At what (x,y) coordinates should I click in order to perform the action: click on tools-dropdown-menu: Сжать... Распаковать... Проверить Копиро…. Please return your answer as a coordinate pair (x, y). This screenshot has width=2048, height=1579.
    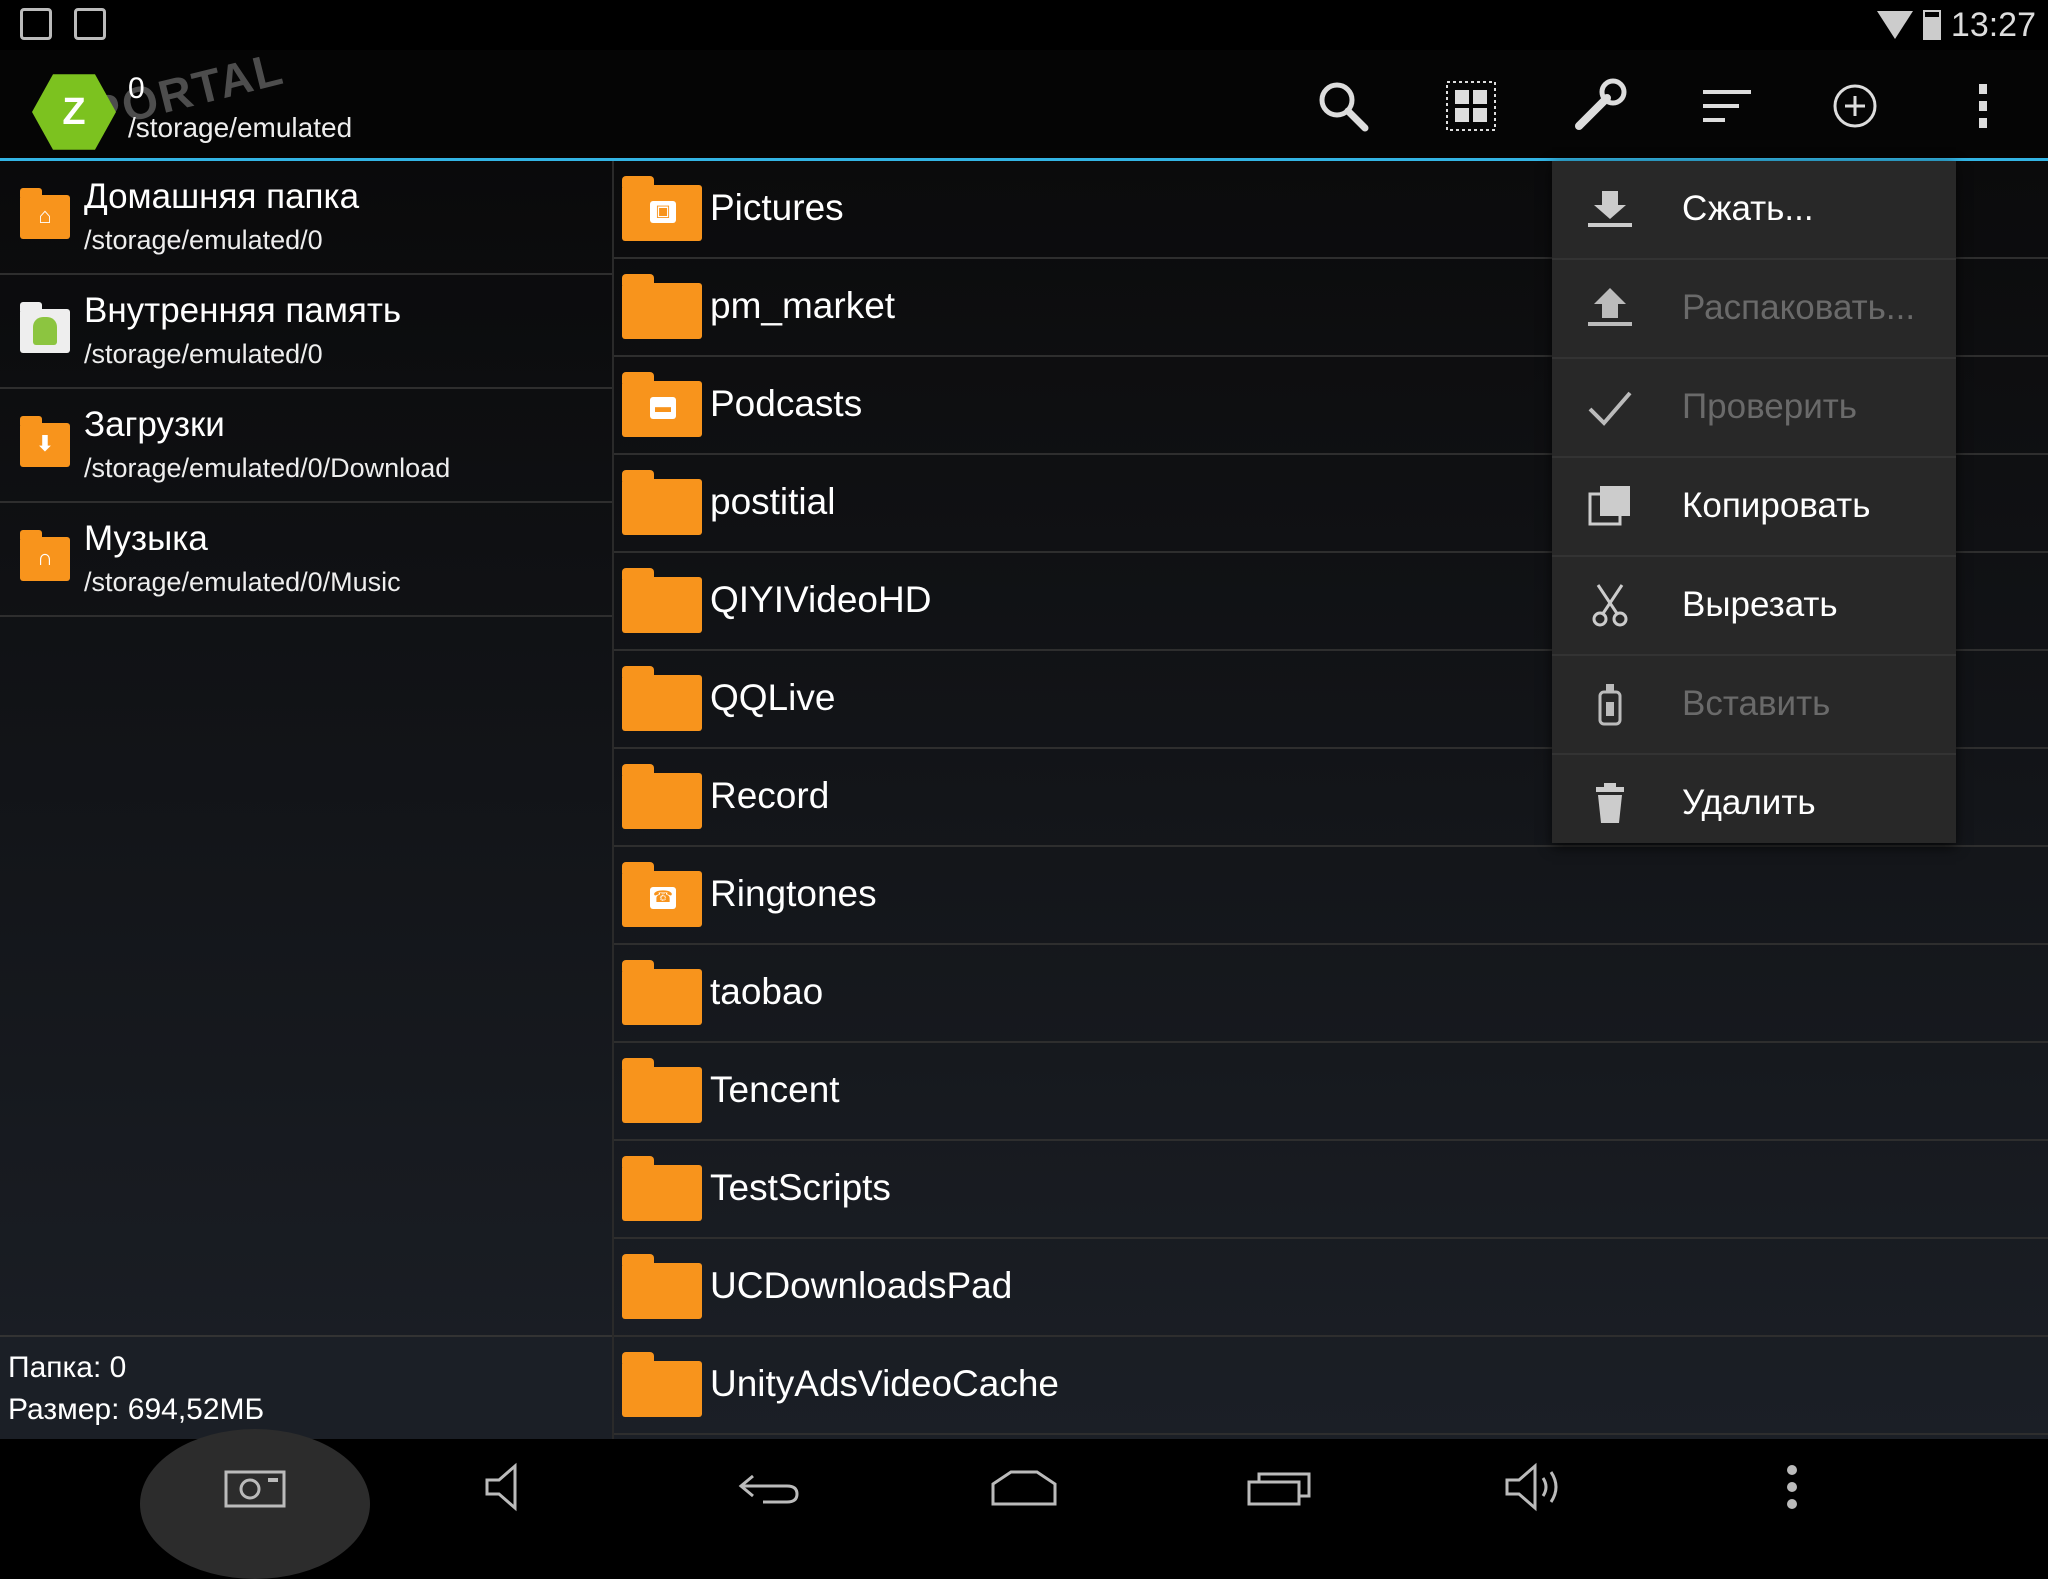
    Looking at the image, I should click on (1754, 502).